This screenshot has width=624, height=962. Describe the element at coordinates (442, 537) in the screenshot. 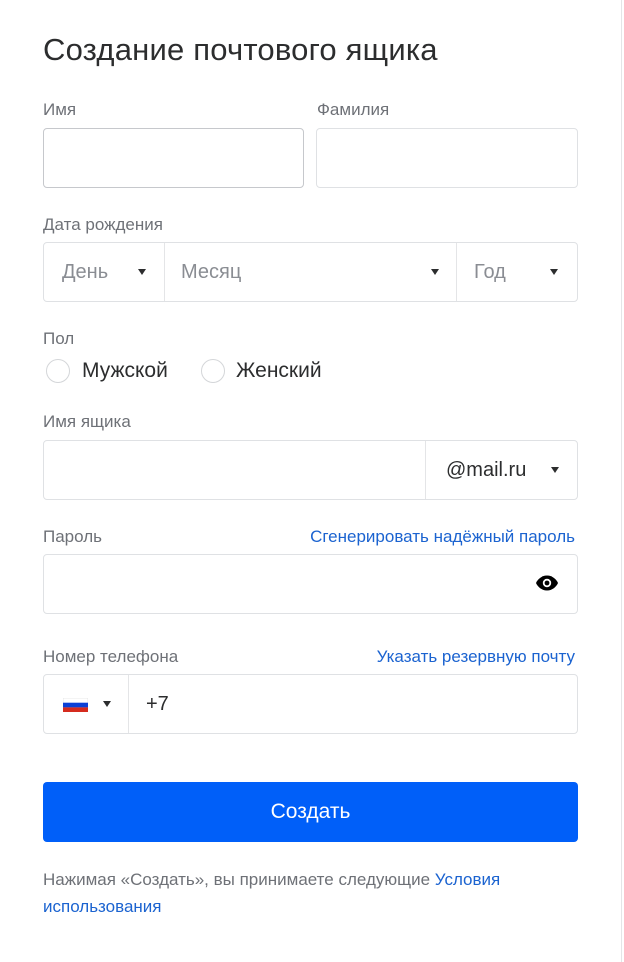

I see `generate-password-link: Сгенерировать надёжный пароль` at that location.